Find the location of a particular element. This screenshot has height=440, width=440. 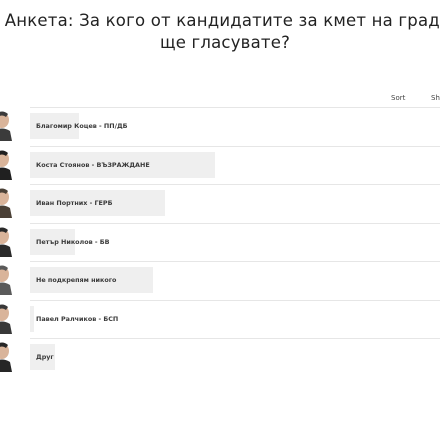

option-label: Не подкрепям никого is located at coordinates (76, 280).